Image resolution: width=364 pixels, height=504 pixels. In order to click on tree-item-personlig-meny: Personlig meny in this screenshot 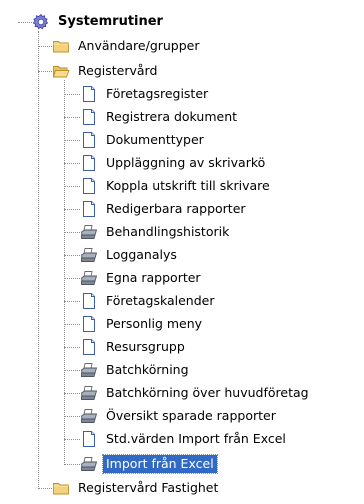, I will do `click(142, 324)`.